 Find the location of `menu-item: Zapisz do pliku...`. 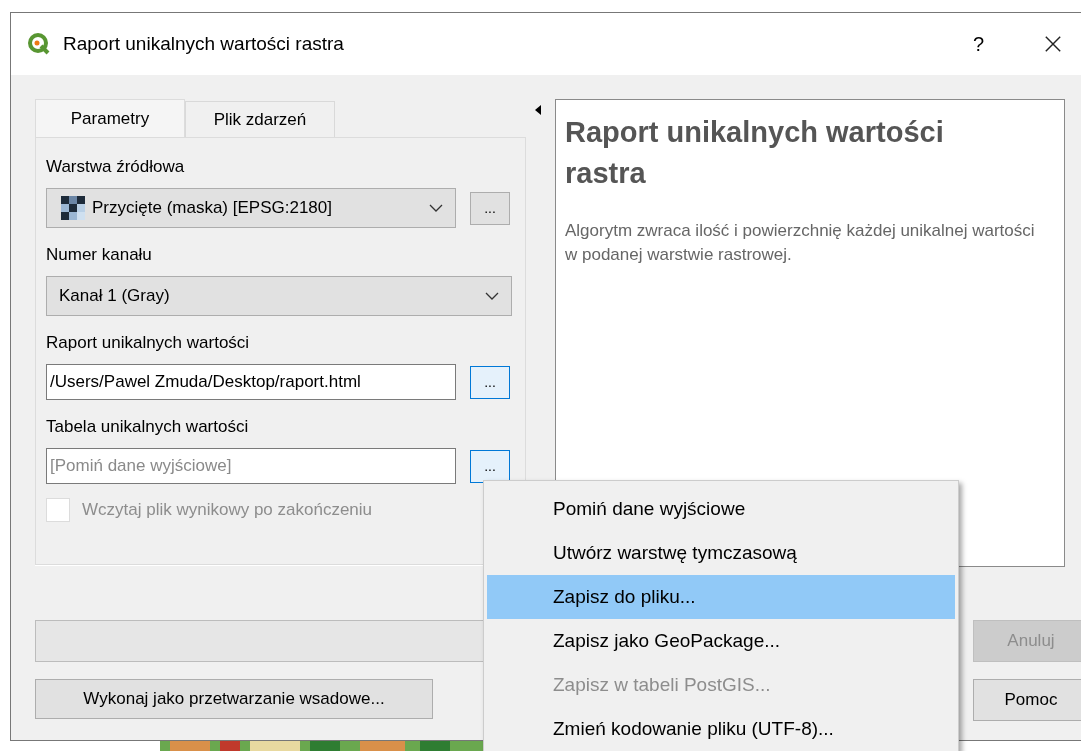

menu-item: Zapisz do pliku... is located at coordinates (721, 597).